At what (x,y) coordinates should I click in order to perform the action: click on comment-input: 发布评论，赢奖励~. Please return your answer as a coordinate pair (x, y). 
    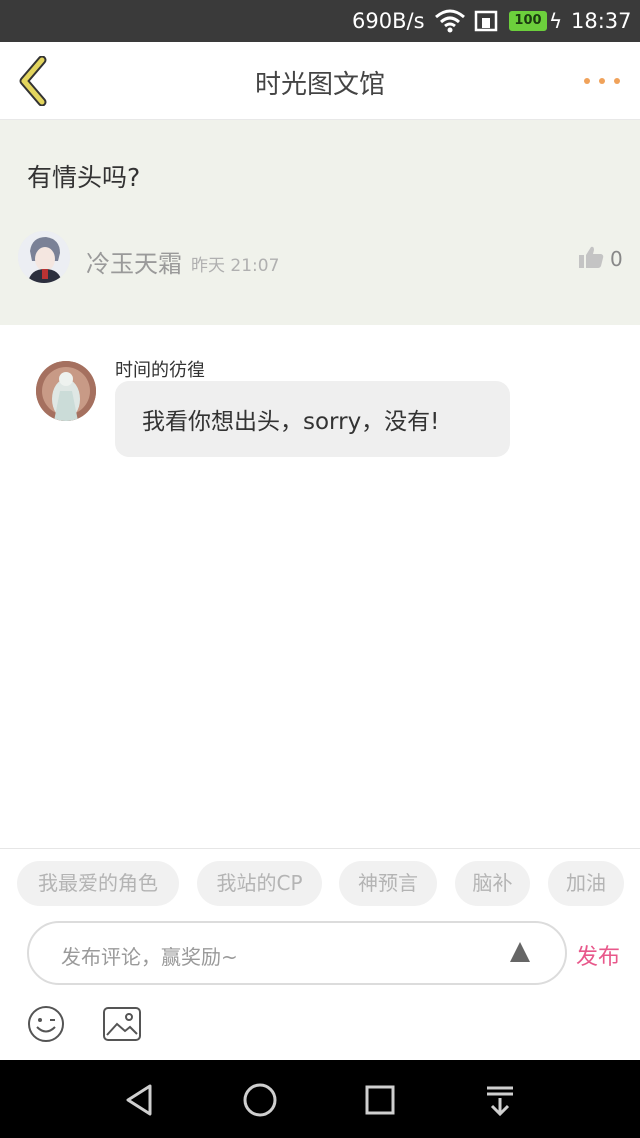
    Looking at the image, I should click on (297, 953).